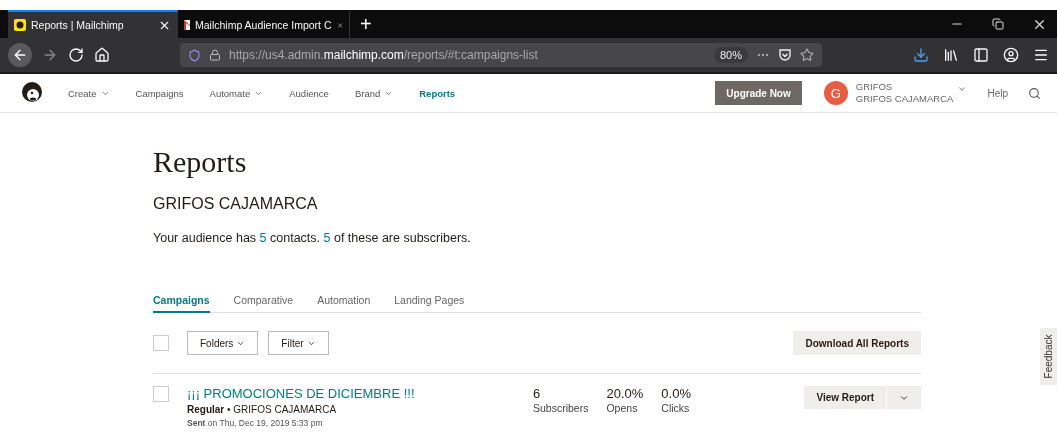 The height and width of the screenshot is (443, 1057). Describe the element at coordinates (236, 204) in the screenshot. I see `audience-name: GRIFOS CAJAMARCA` at that location.